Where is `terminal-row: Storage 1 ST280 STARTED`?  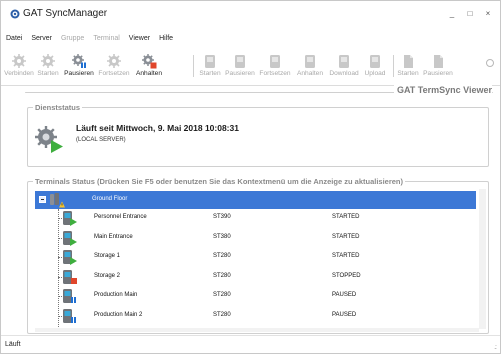 terminal-row: Storage 1 ST280 STARTED is located at coordinates (255, 257).